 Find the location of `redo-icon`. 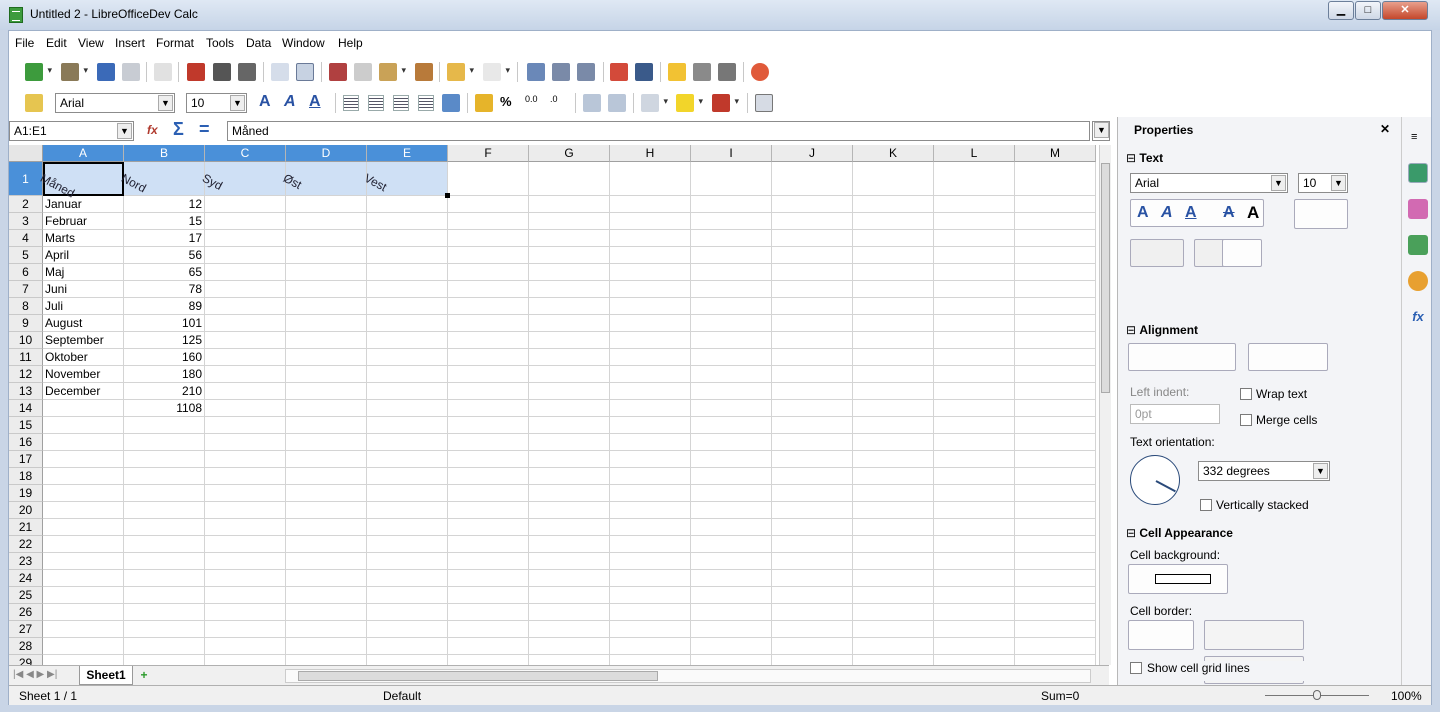

redo-icon is located at coordinates (496, 72).